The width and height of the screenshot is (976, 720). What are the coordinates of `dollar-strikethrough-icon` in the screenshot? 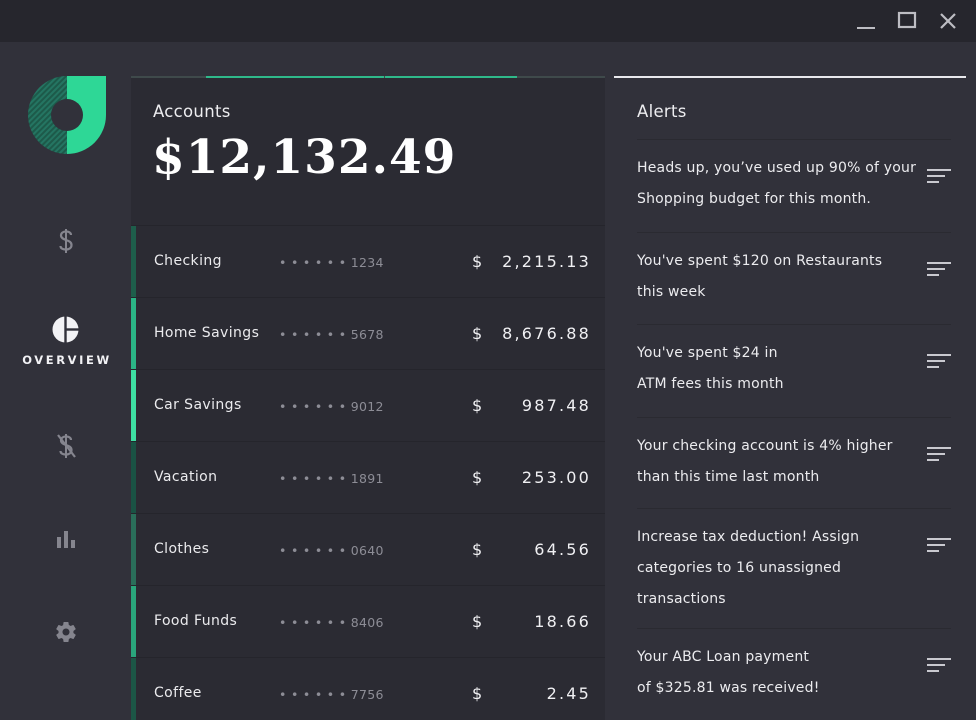 It's located at (66, 446).